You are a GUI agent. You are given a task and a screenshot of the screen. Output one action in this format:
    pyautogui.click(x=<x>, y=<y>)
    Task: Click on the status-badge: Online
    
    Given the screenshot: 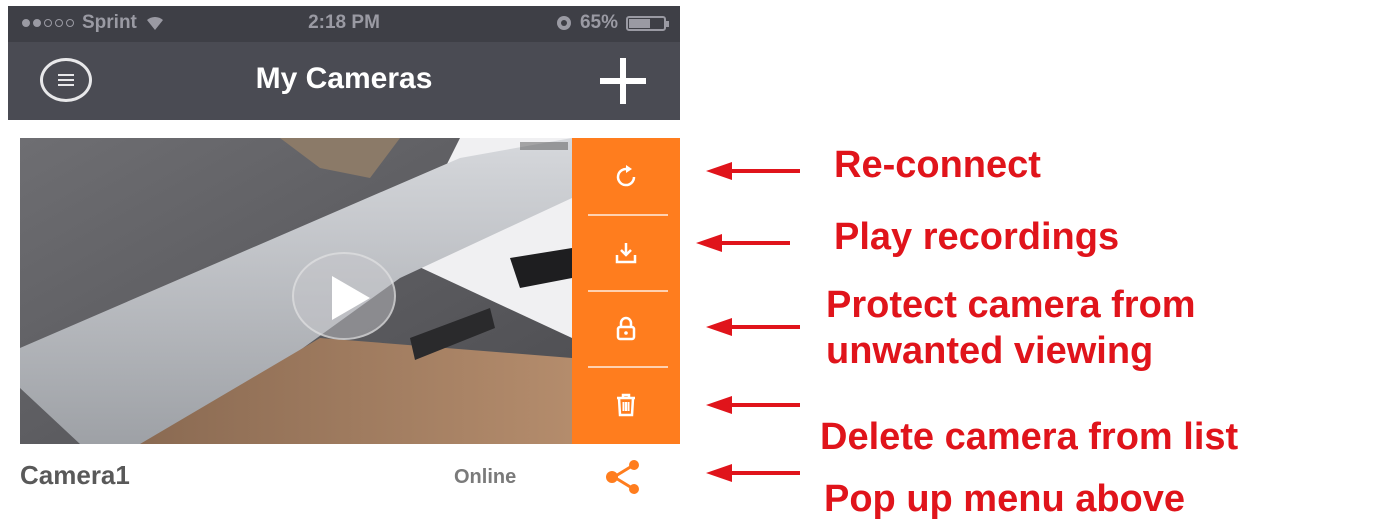 What is the action you would take?
    pyautogui.click(x=485, y=477)
    